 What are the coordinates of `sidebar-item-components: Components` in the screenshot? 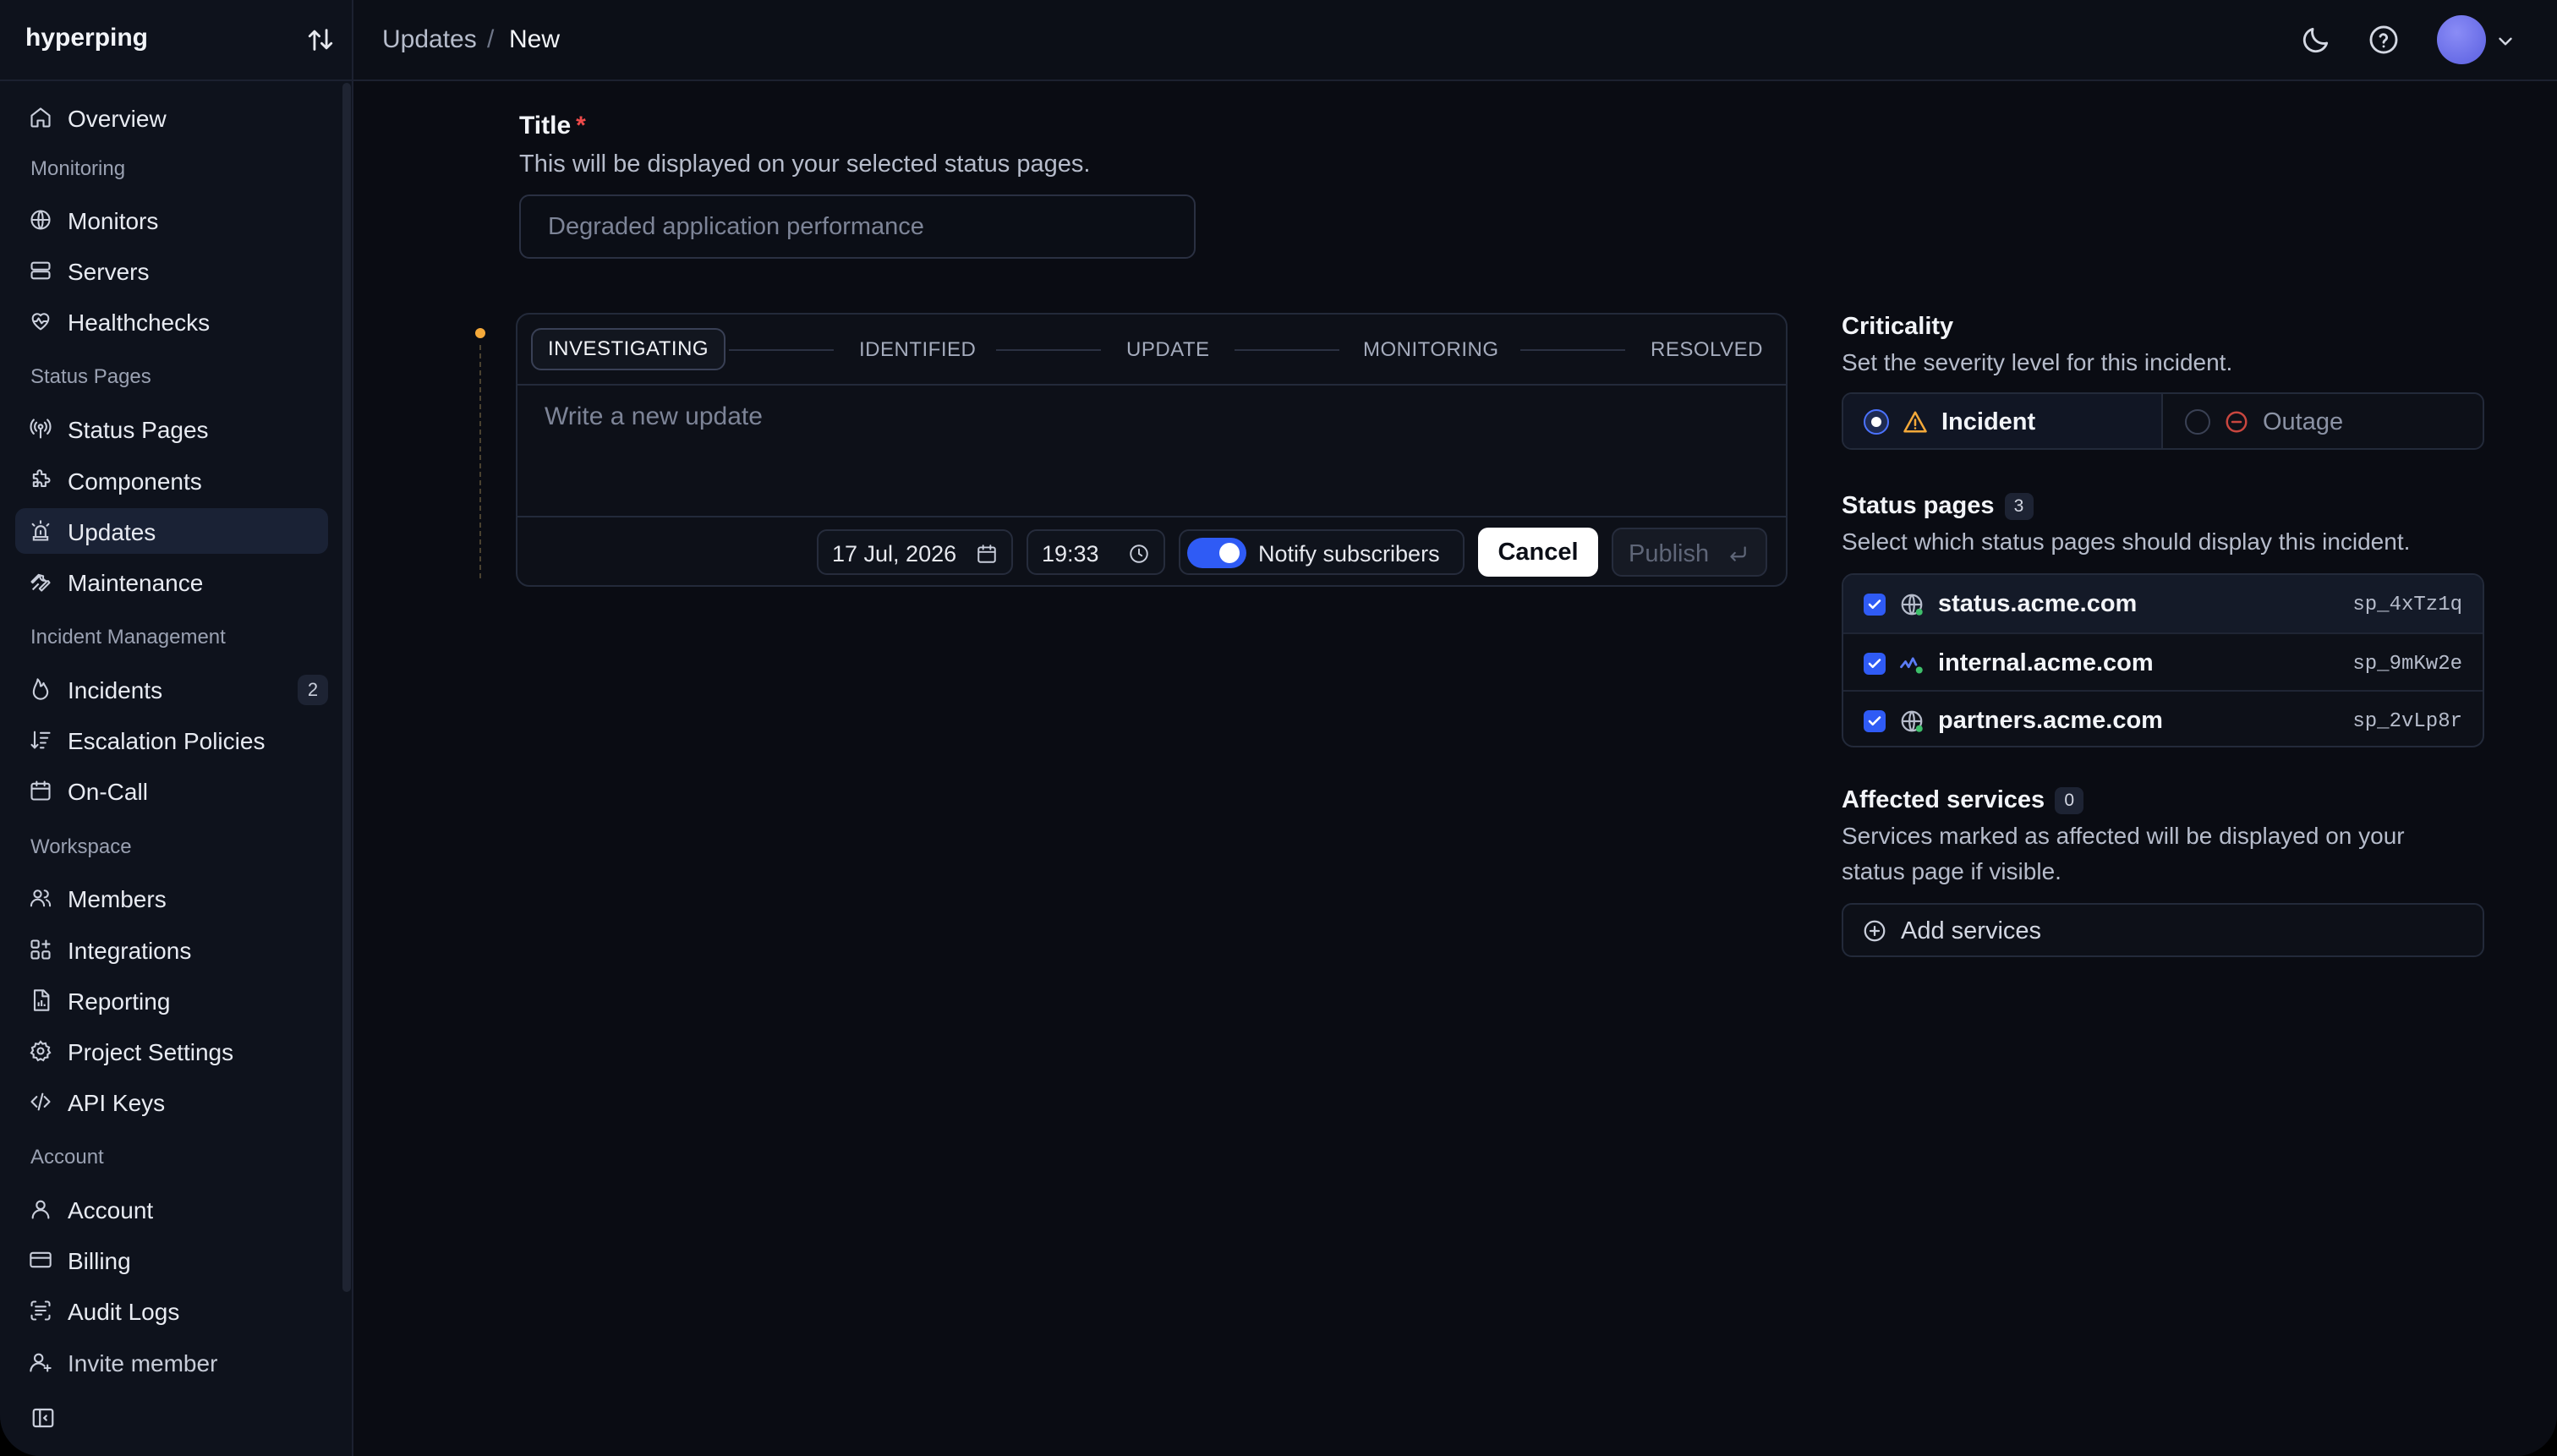 It's located at (171, 480).